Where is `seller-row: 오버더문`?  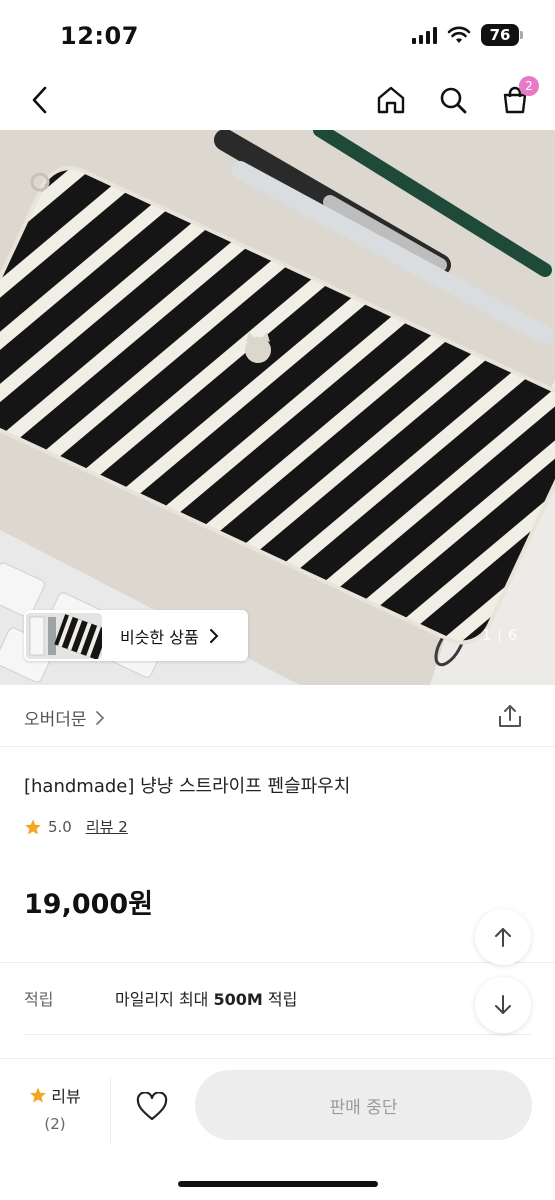 seller-row: 오버더문 is located at coordinates (277, 716).